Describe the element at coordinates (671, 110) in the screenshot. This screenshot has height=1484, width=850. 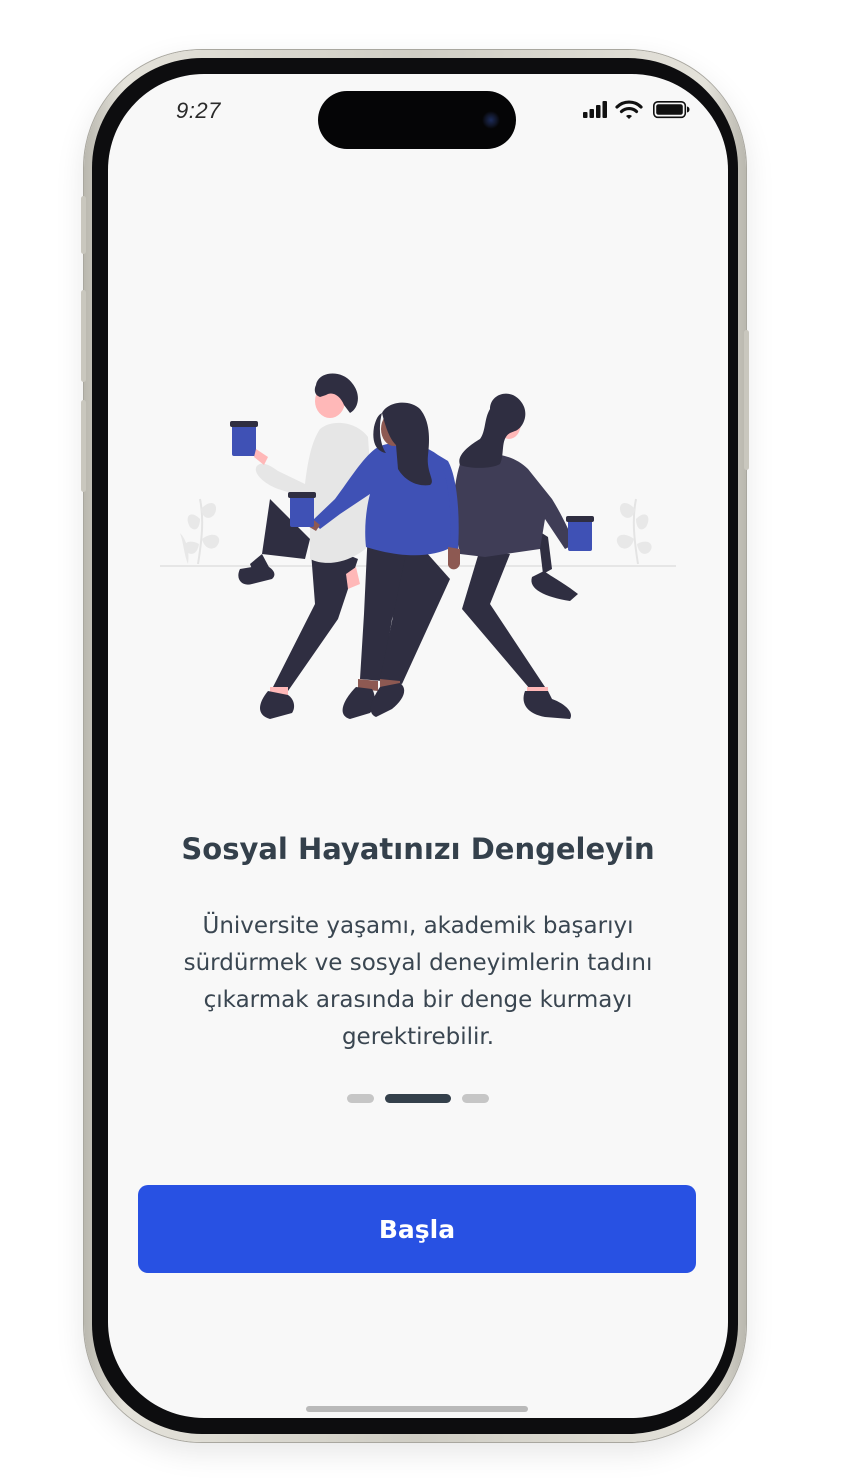
I see `battery-icon` at that location.